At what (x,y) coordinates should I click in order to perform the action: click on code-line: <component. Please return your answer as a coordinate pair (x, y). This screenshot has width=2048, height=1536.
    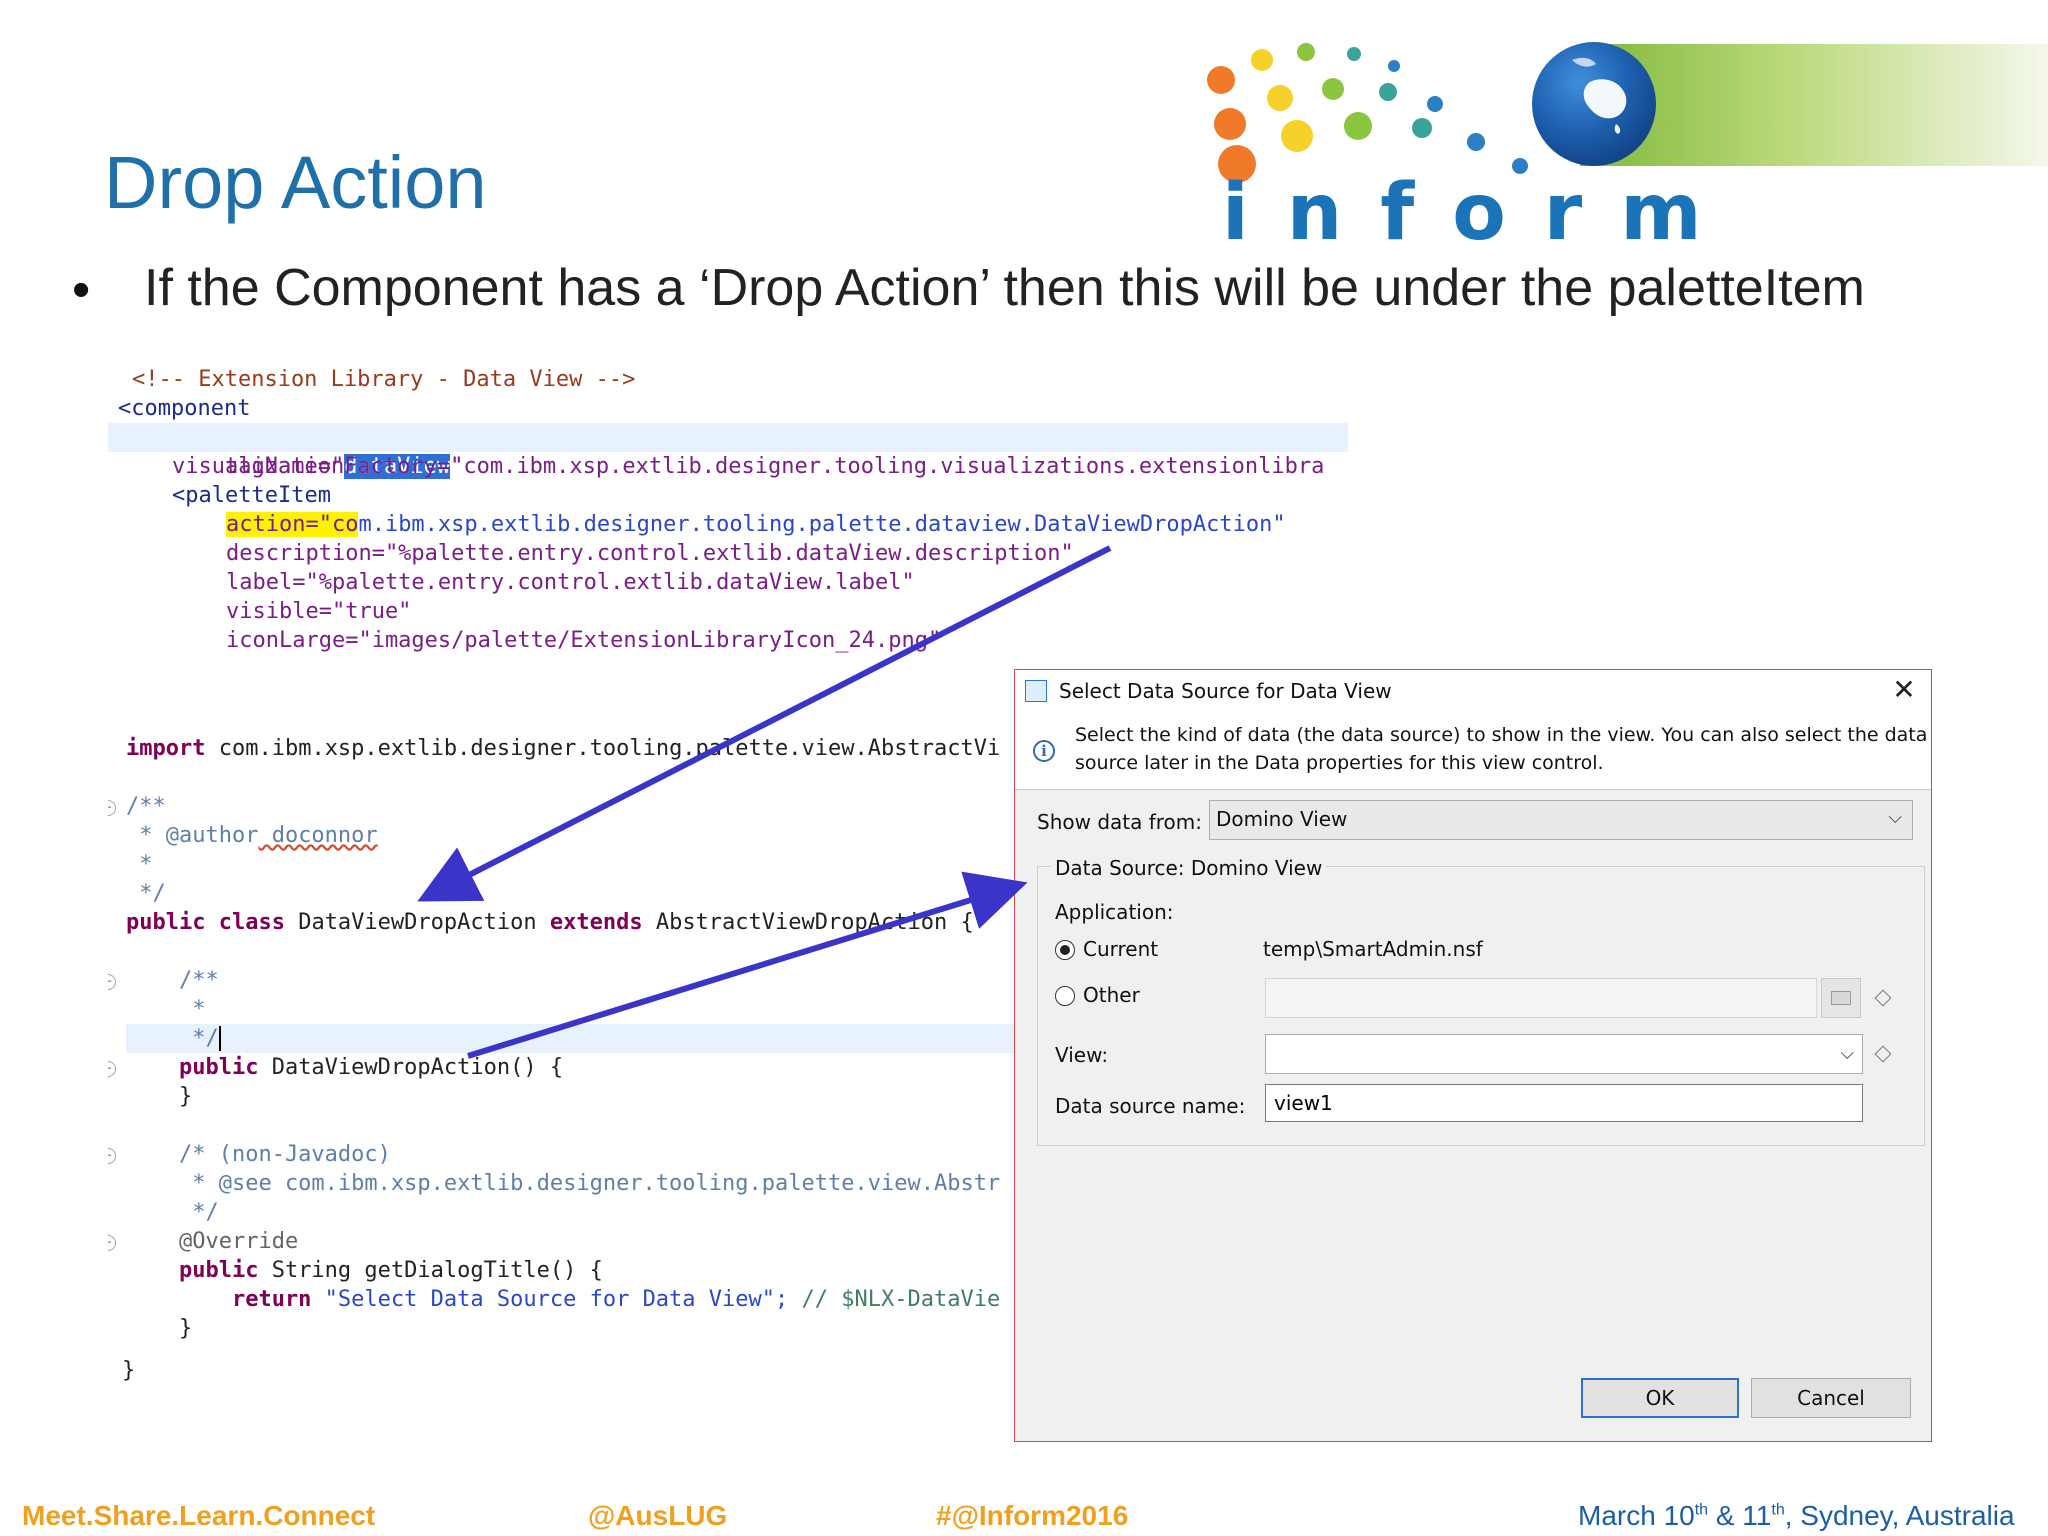
    Looking at the image, I should click on (184, 408).